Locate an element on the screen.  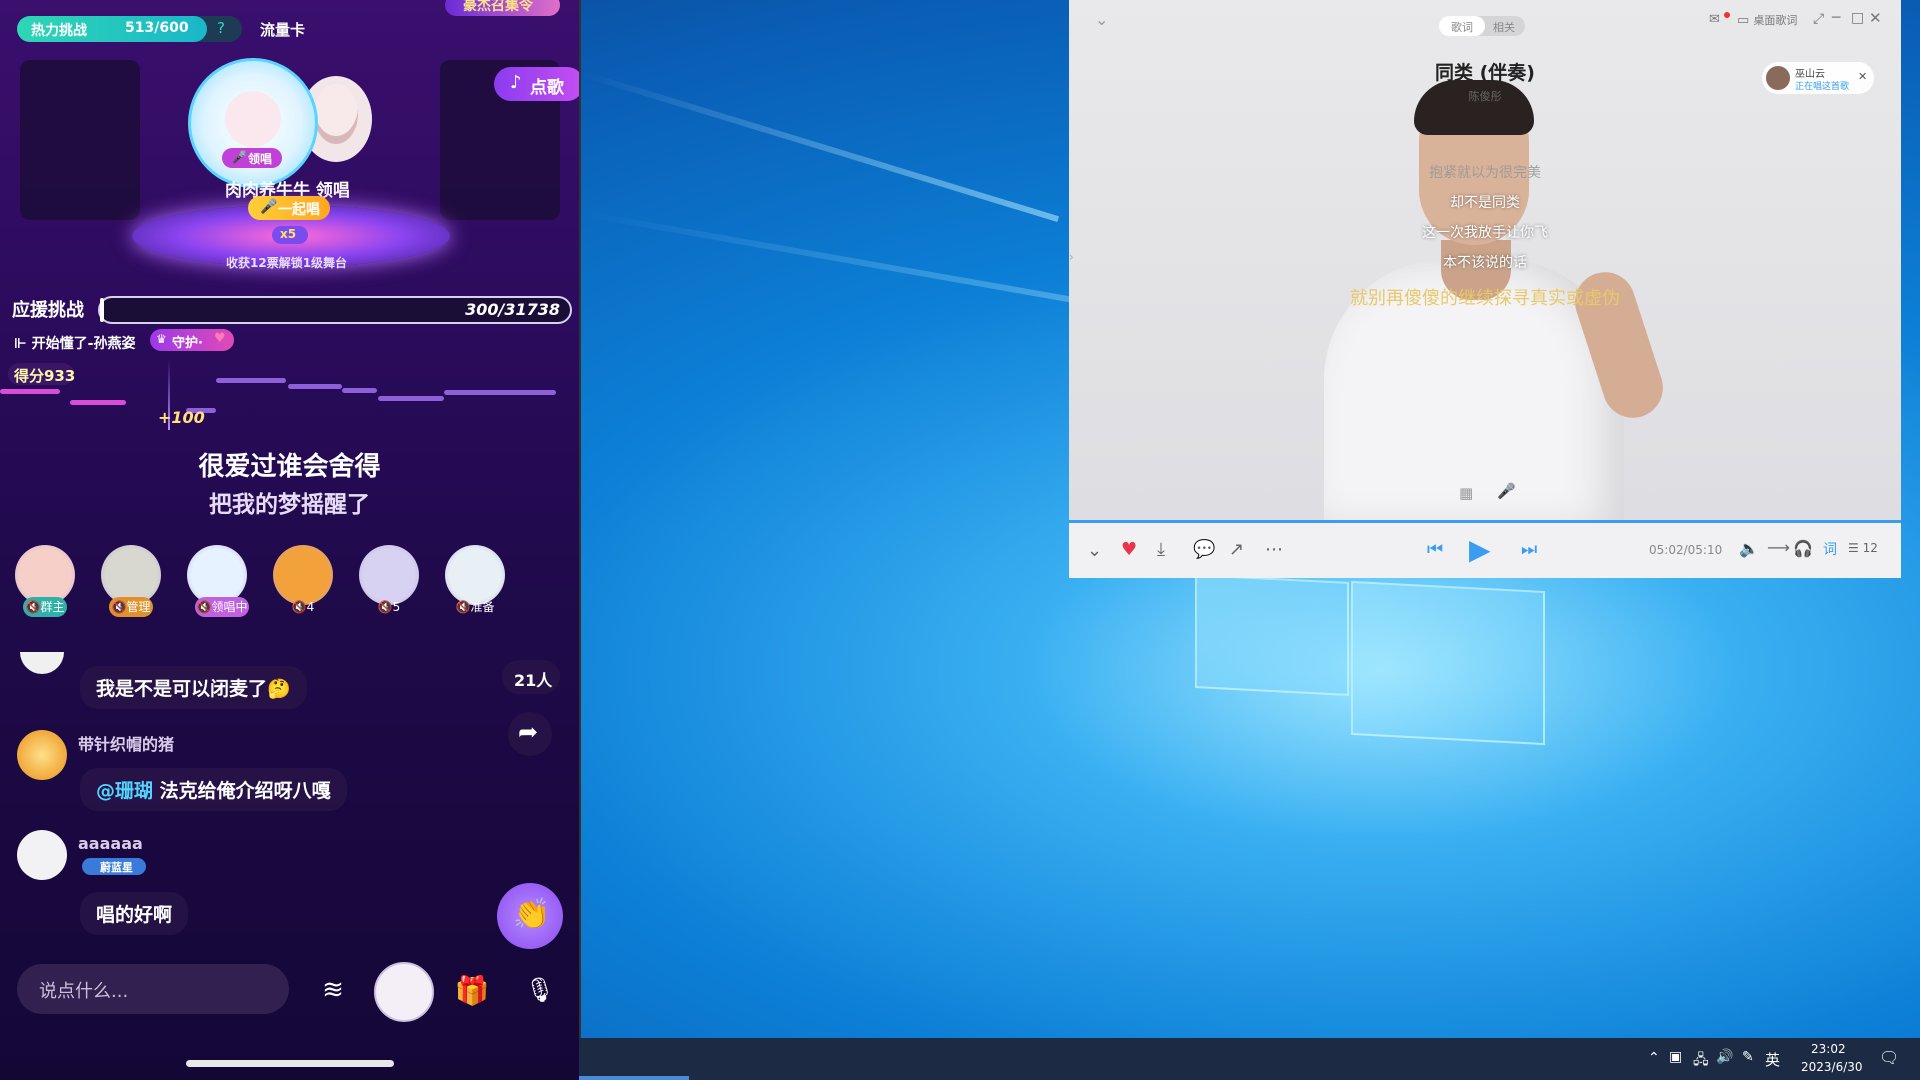
user-badge: 蔚蓝星 is located at coordinates (114, 866).